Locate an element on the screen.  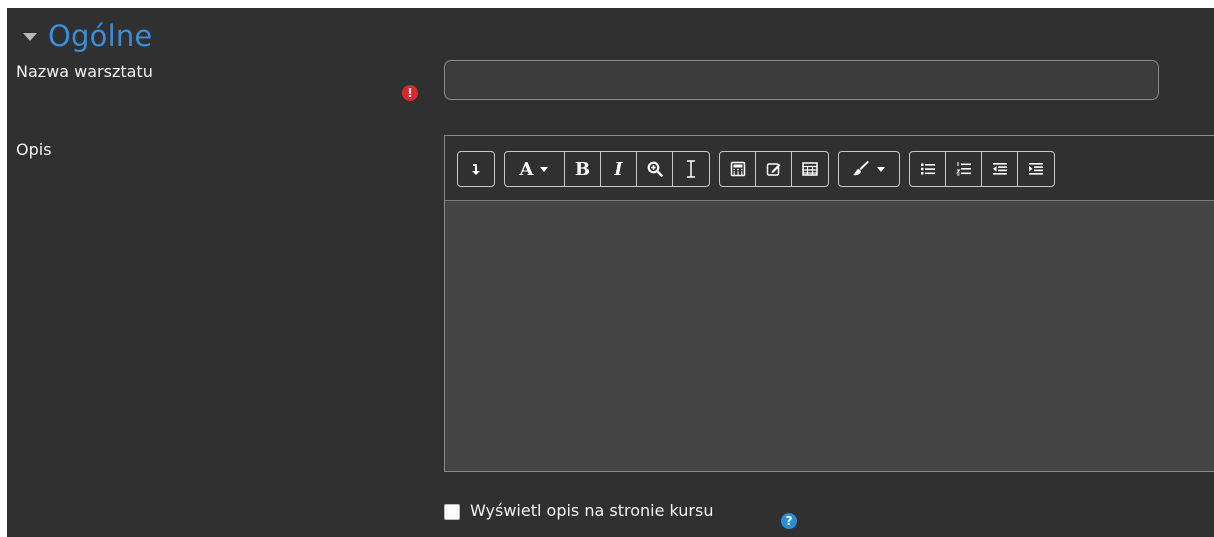
zoom-icon is located at coordinates (655, 169).